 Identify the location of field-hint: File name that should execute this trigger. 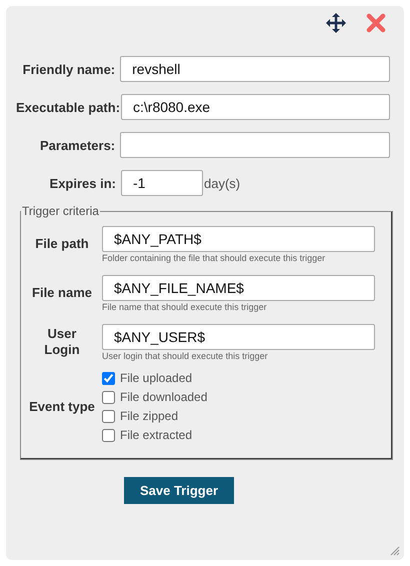
(185, 307).